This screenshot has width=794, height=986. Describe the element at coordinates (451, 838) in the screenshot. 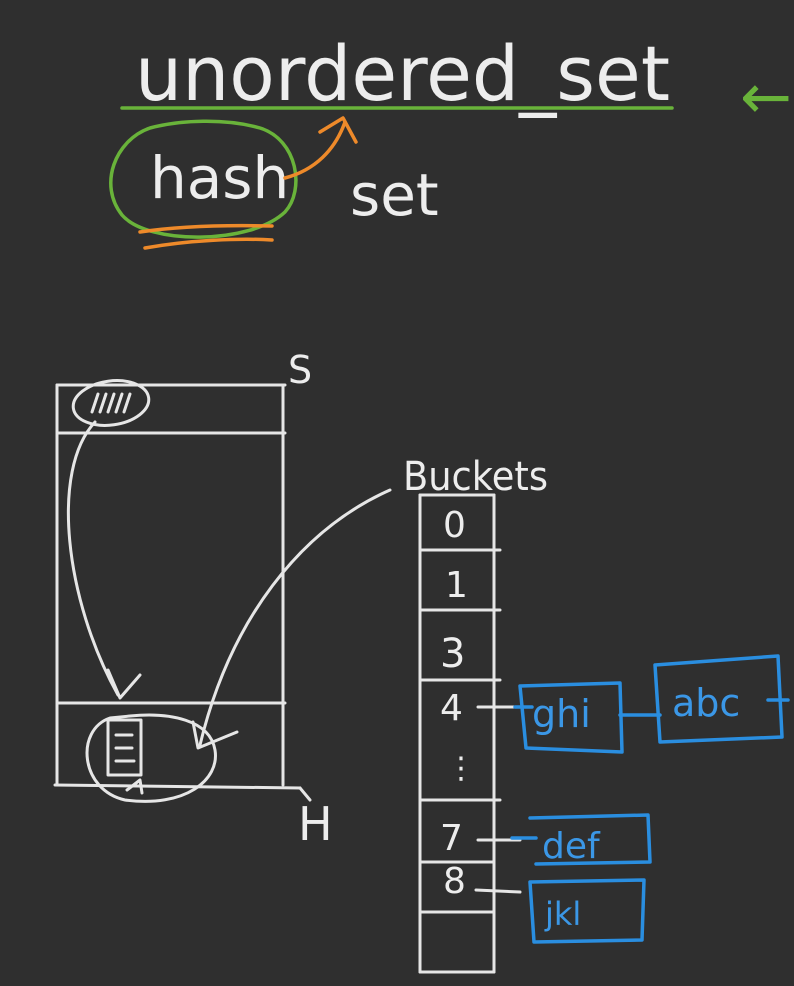

I see `bucket-index-7: 7` at that location.